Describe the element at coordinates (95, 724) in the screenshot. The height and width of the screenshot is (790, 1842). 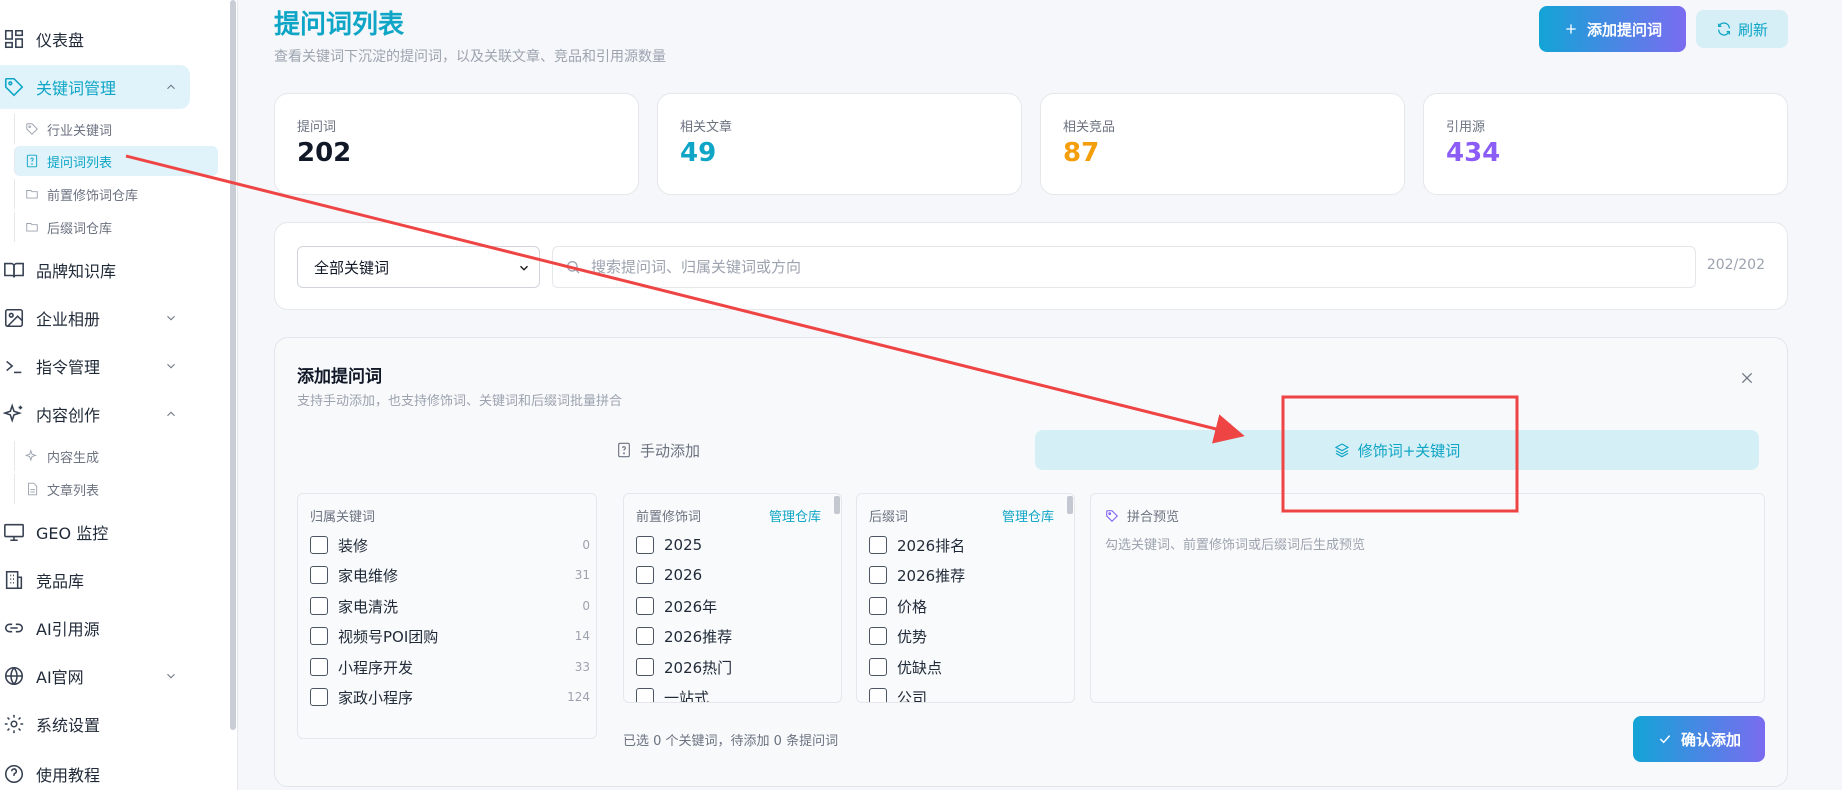
I see `sidebar-item-settings: 系统设置` at that location.